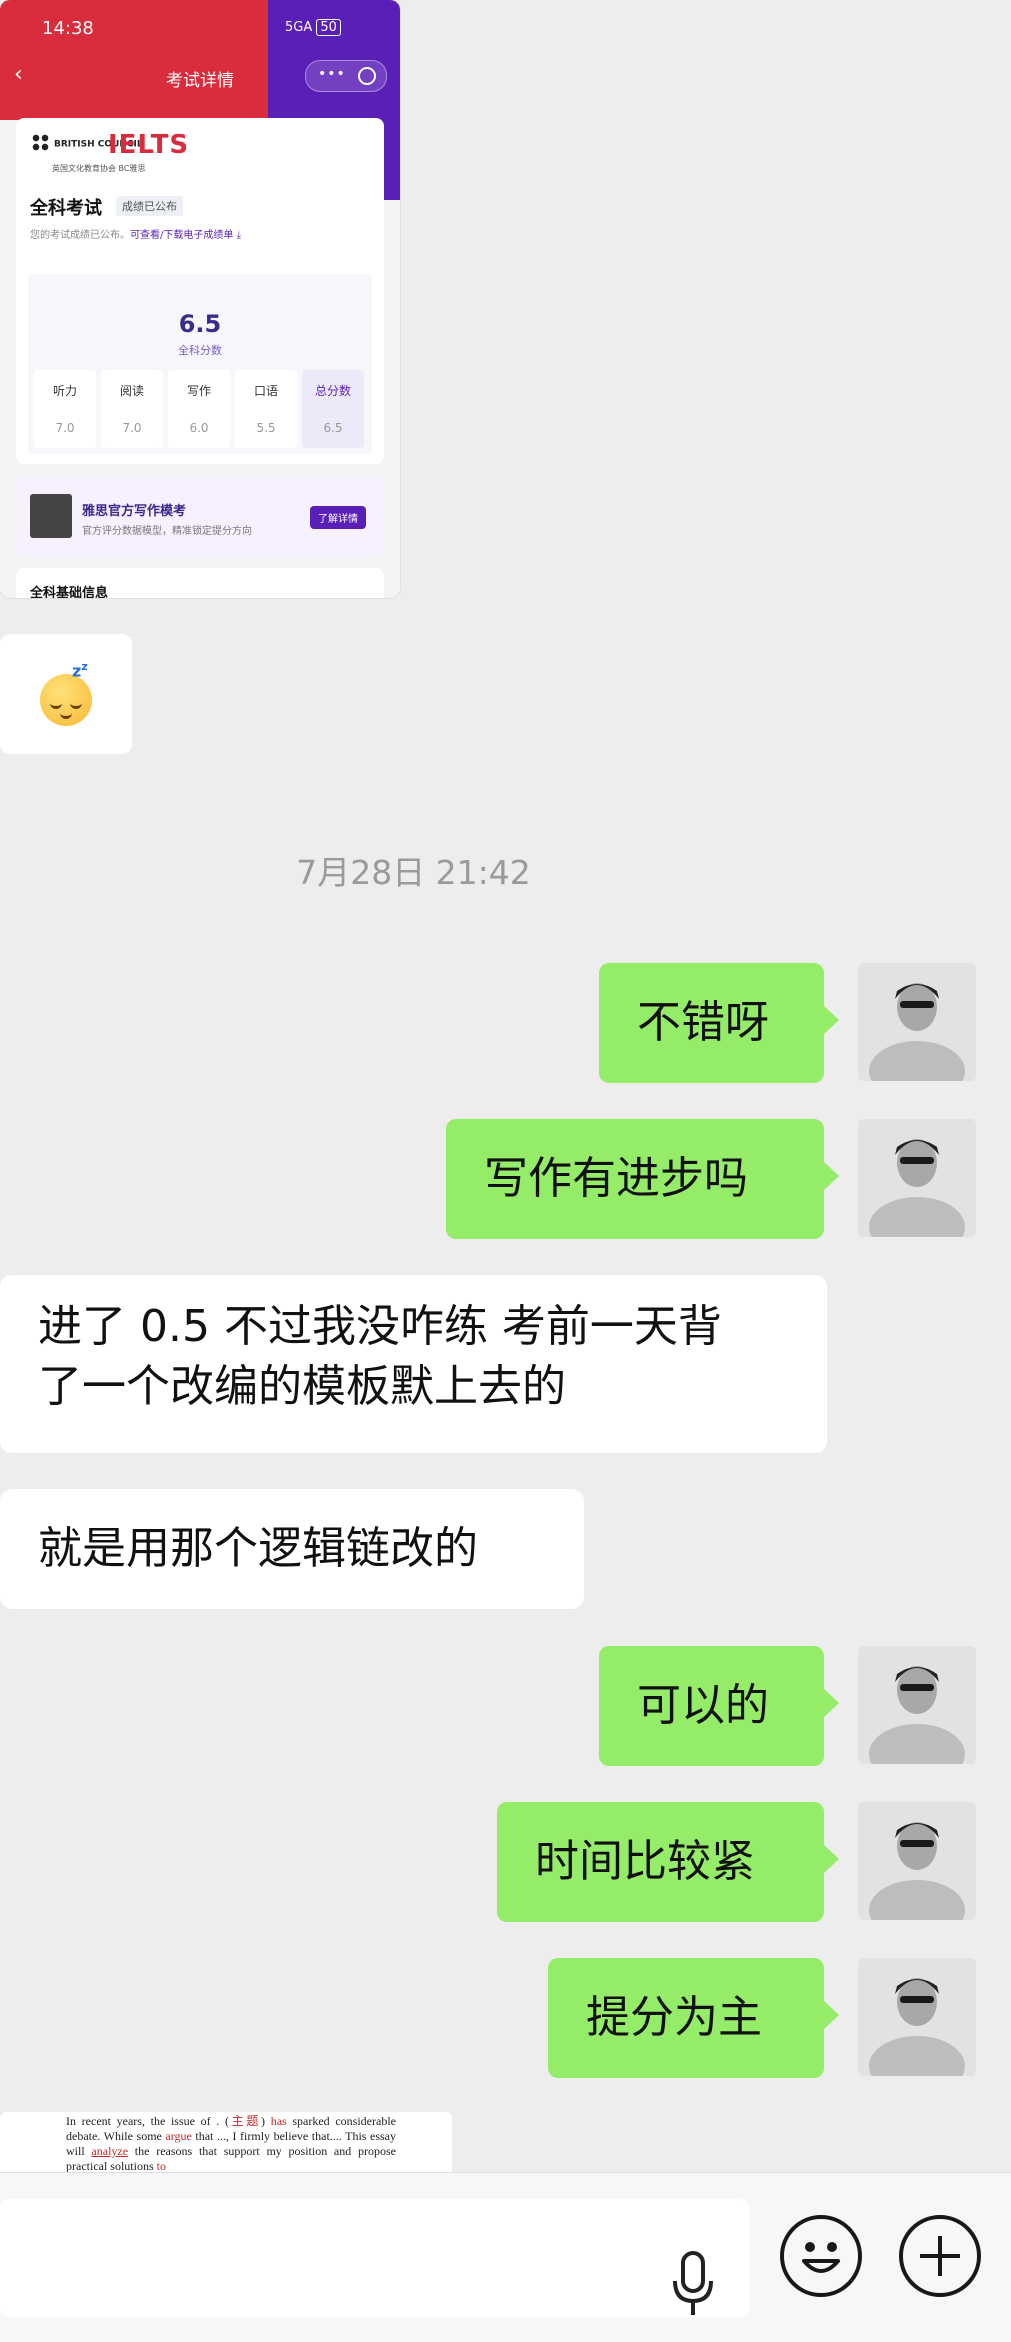 The height and width of the screenshot is (2342, 1011). I want to click on status-signal: 5GA 50, so click(313, 27).